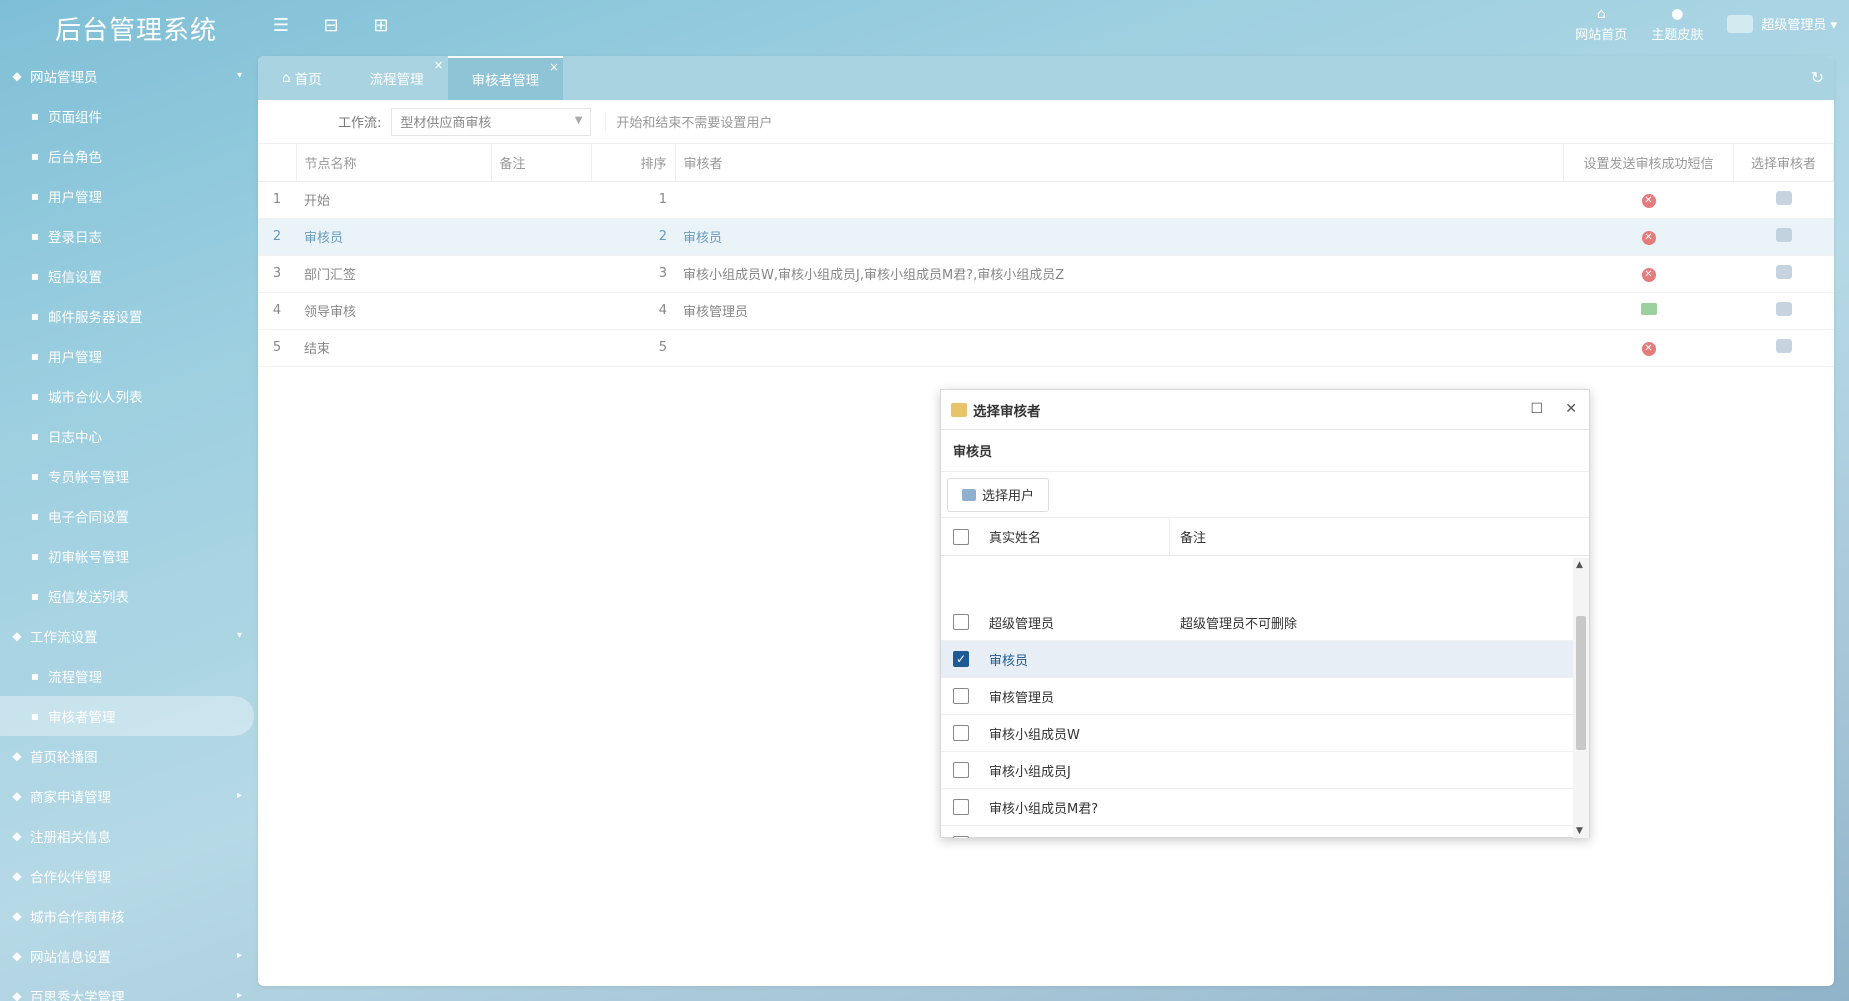 The width and height of the screenshot is (1849, 1001). Describe the element at coordinates (129, 116) in the screenshot. I see `sidebar-item: ▪ 页面组件` at that location.